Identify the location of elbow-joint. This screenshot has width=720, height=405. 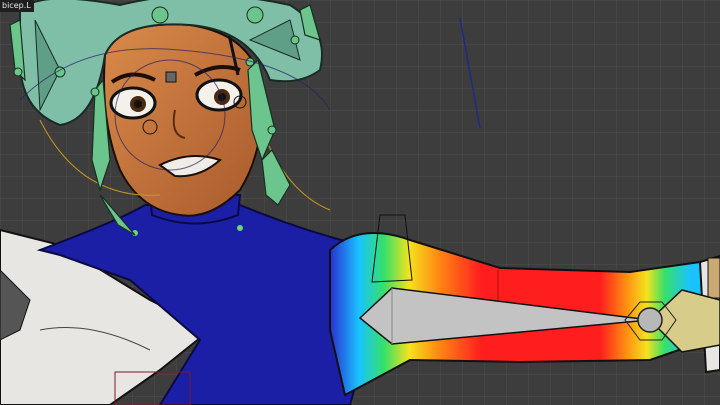
(650, 320).